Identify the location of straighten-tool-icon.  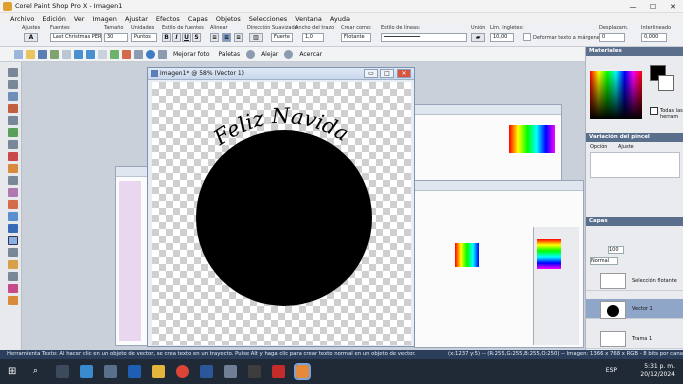
(13, 132).